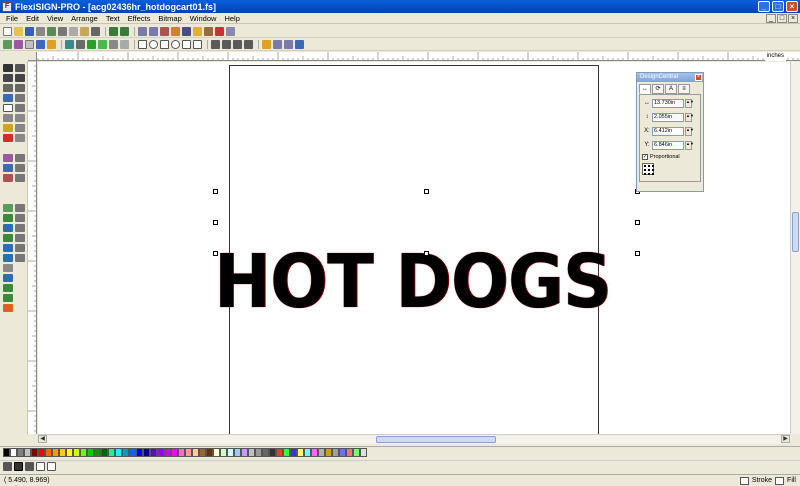 Image resolution: width=800 pixels, height=486 pixels. I want to click on fill-icon, so click(175, 31).